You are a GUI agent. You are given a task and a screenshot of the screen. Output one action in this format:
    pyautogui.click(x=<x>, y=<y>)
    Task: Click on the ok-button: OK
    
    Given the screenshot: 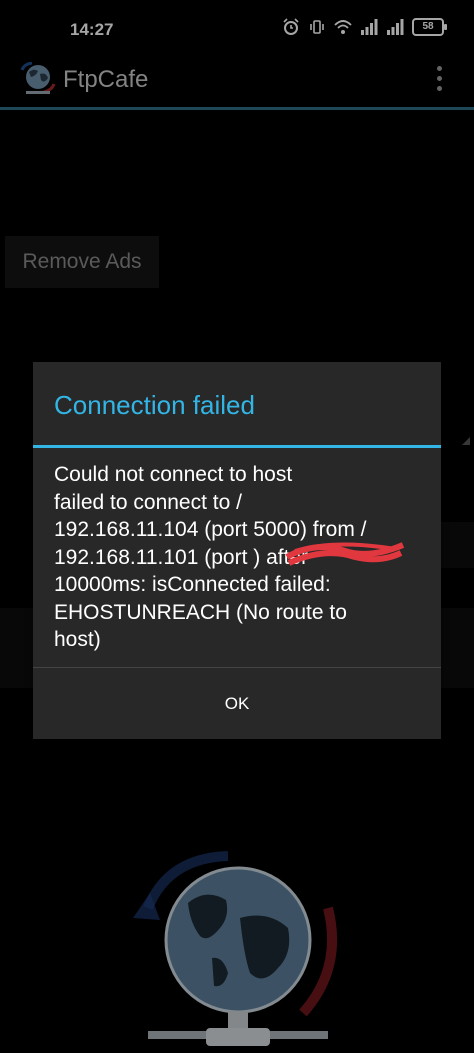 What is the action you would take?
    pyautogui.click(x=237, y=703)
    